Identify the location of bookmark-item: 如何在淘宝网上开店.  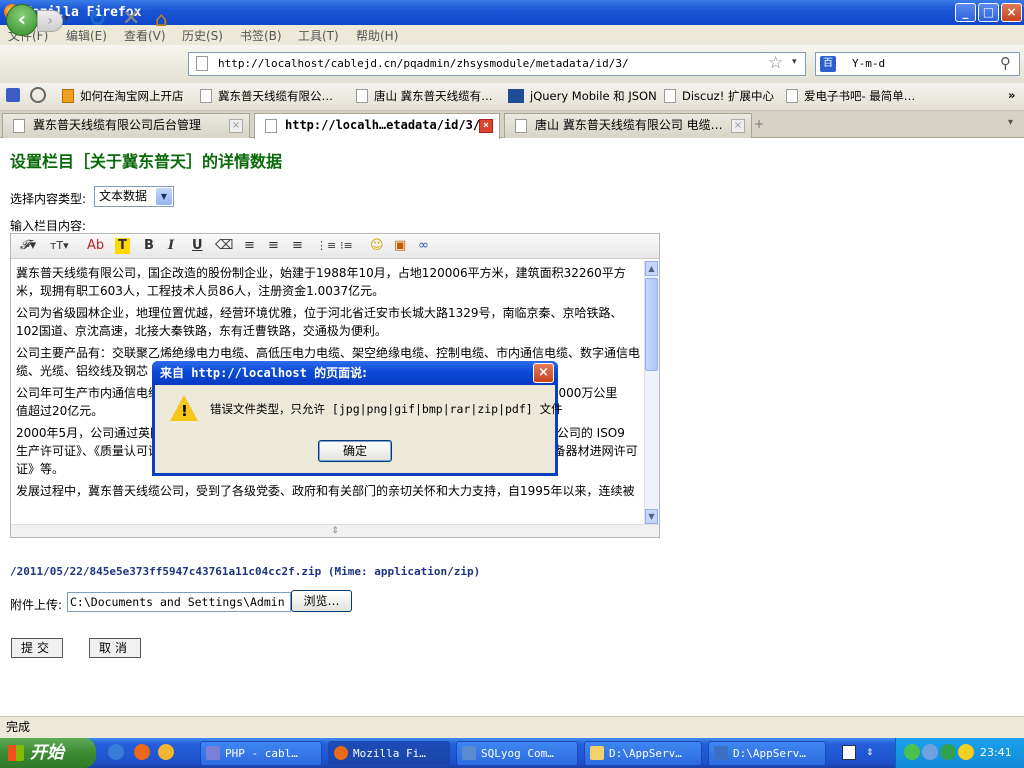
(123, 96).